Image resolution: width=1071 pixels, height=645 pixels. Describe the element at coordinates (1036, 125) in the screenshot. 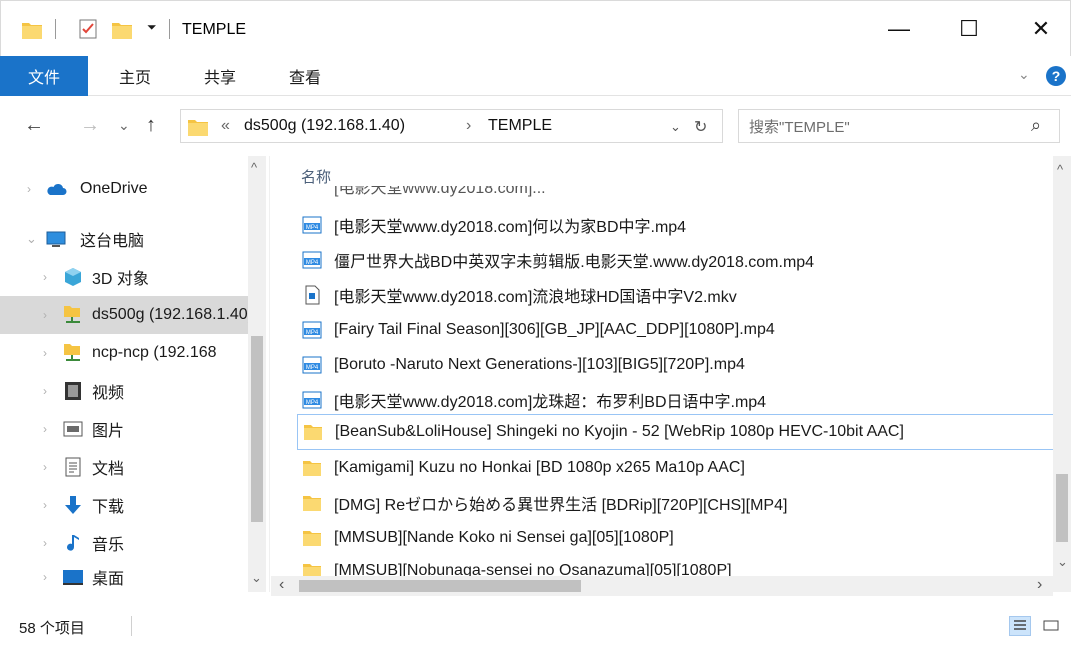

I see `search-icon: ⌕` at that location.